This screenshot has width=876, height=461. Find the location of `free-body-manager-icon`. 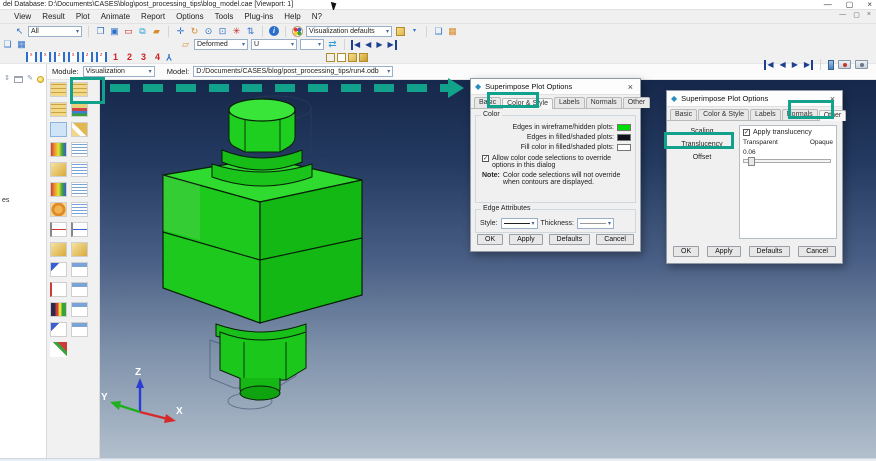

free-body-manager-icon is located at coordinates (79, 329).